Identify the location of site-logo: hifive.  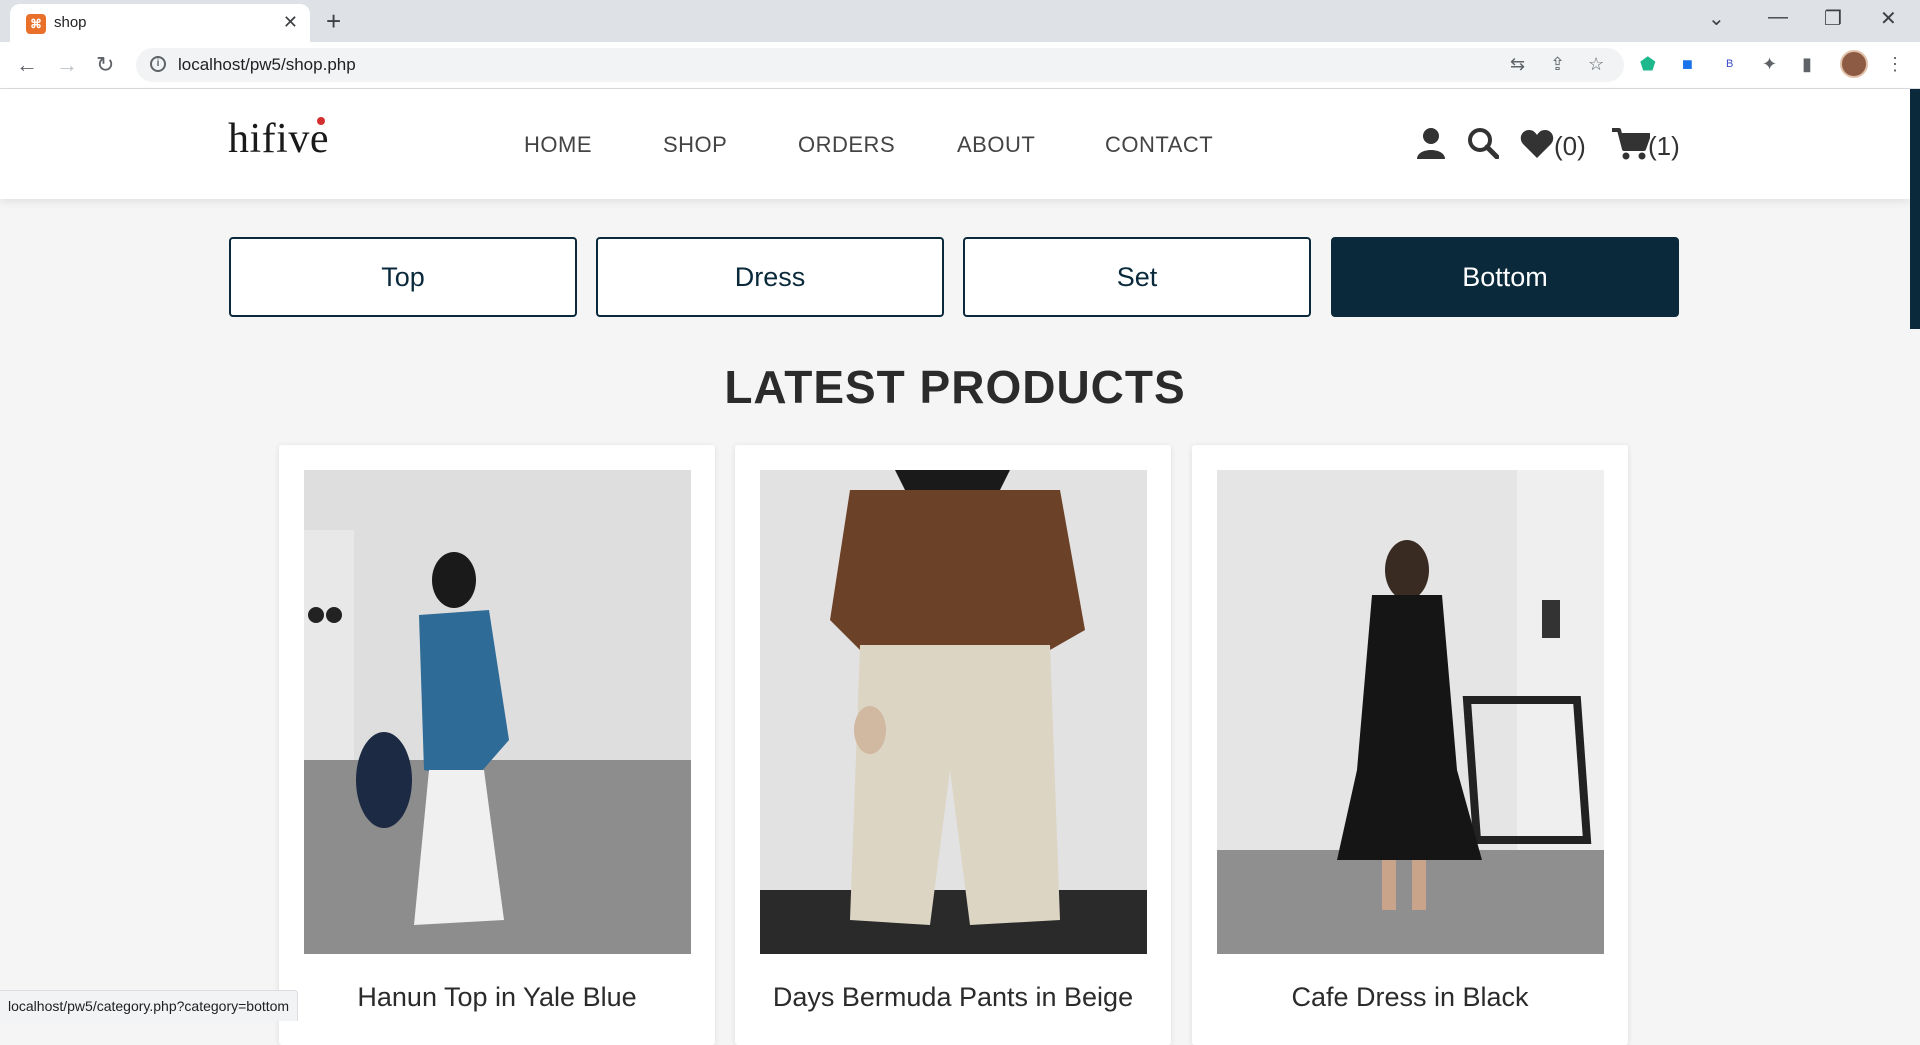
(278, 139).